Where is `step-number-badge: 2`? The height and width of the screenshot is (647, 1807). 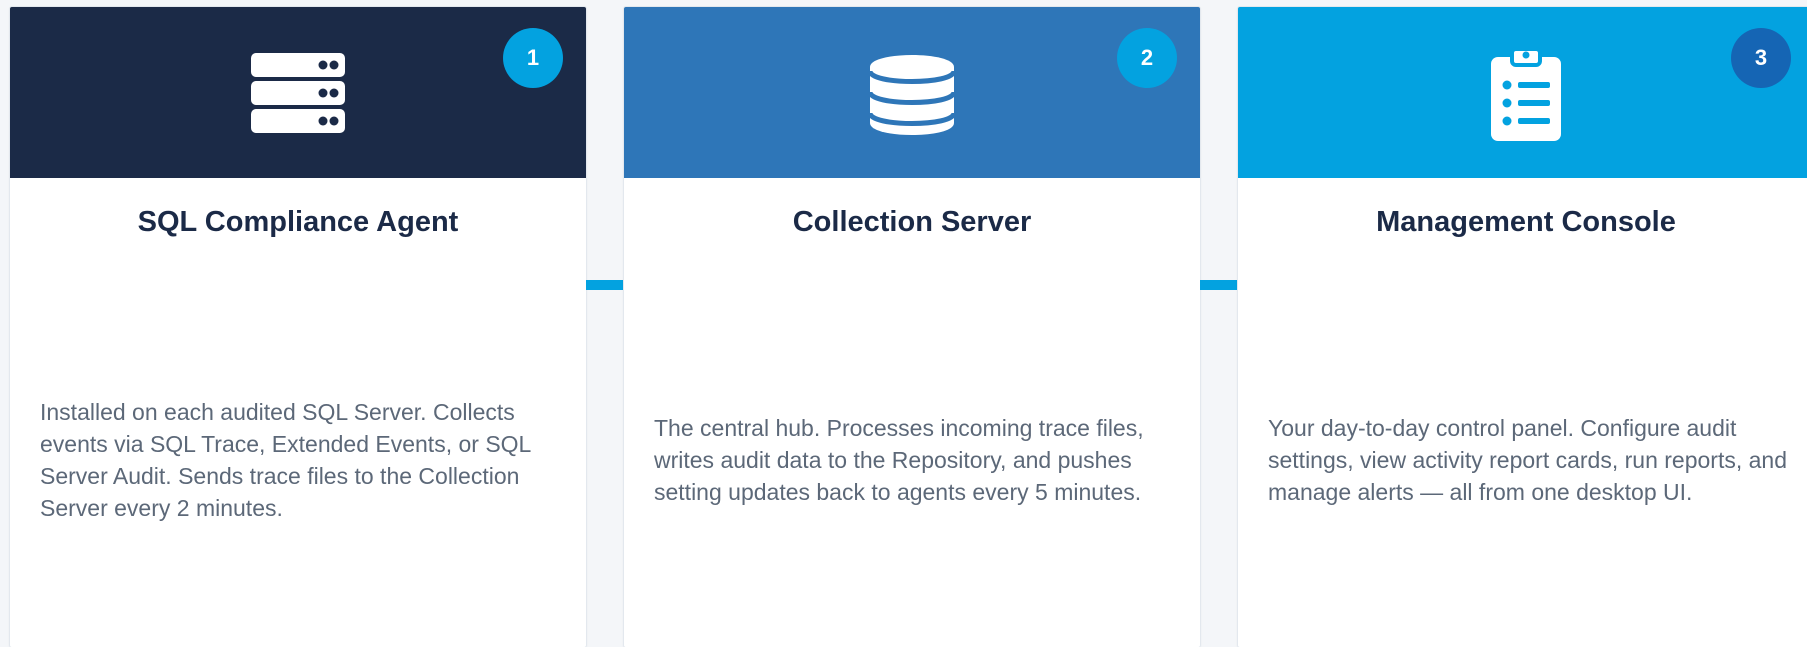 step-number-badge: 2 is located at coordinates (1147, 58).